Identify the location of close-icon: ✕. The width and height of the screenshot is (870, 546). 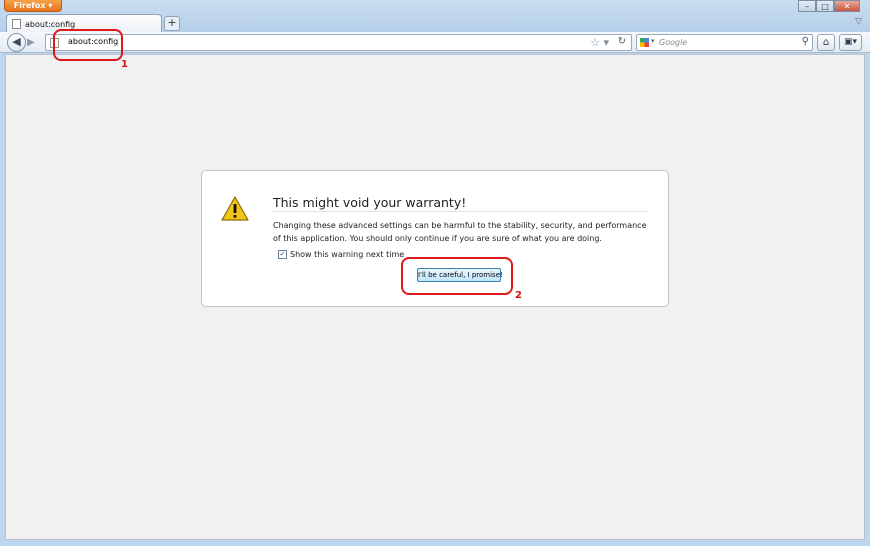
(847, 6).